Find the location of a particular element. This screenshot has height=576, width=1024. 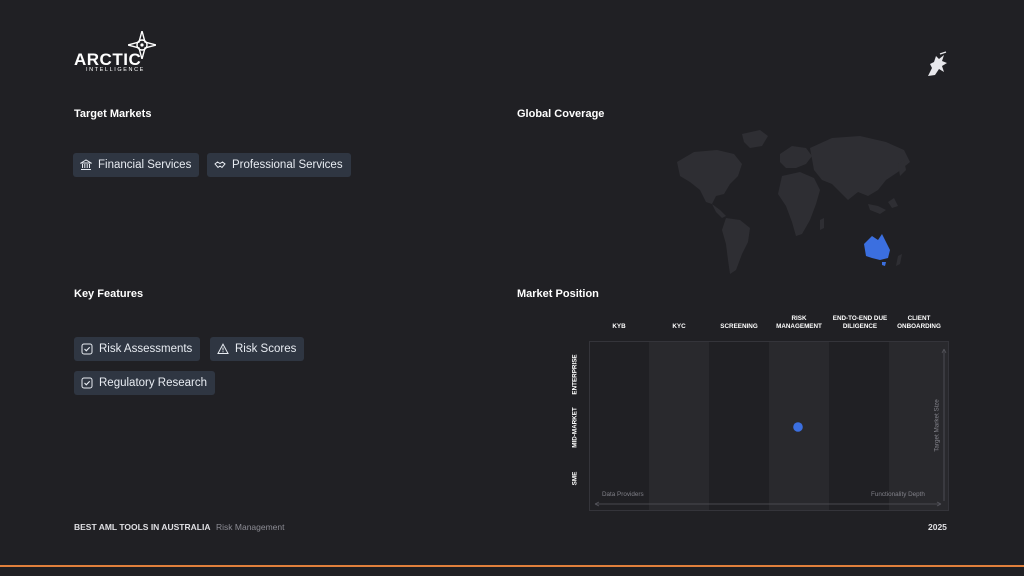

column-label-kyc: KYC is located at coordinates (679, 326).